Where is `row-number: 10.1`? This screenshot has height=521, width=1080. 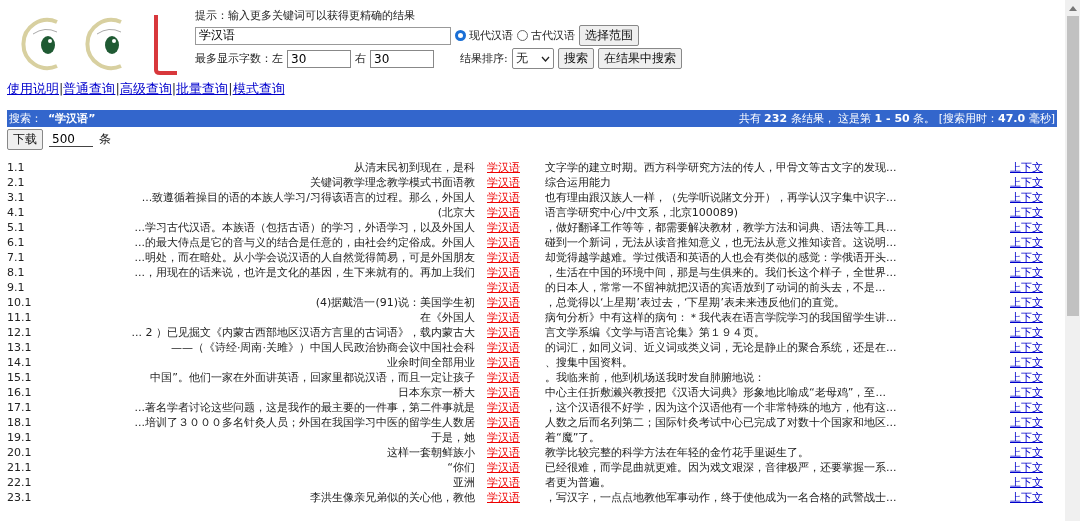
row-number: 10.1 is located at coordinates (20, 302).